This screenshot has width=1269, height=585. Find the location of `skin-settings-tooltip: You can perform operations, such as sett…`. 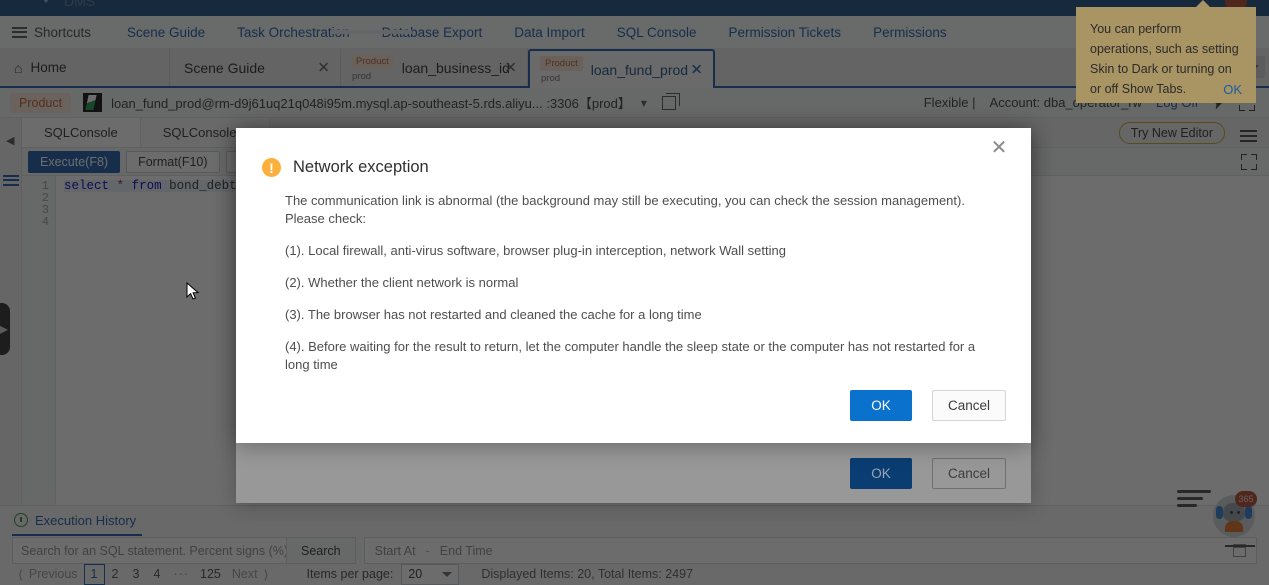

skin-settings-tooltip: You can perform operations, such as sett… is located at coordinates (1166, 51).